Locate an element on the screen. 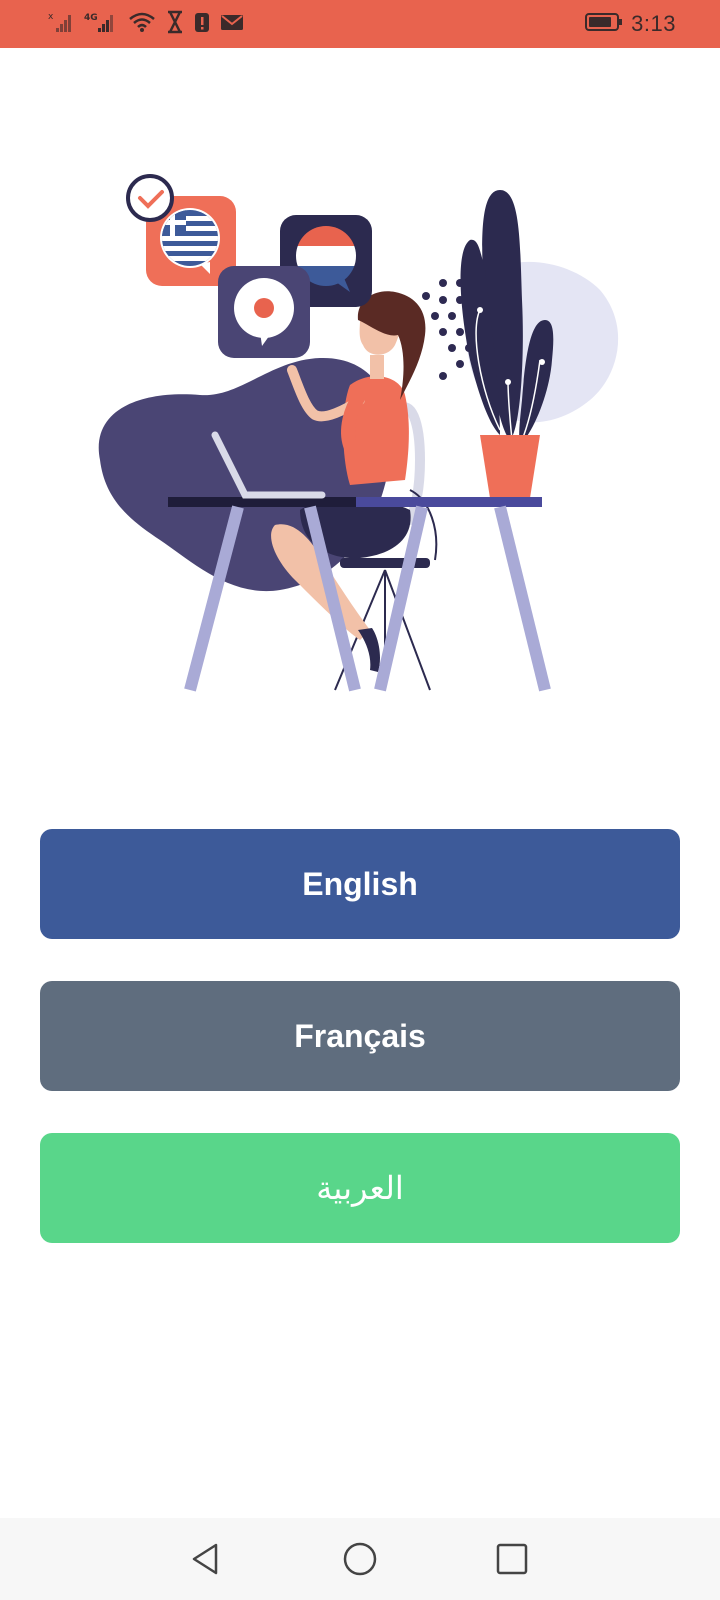 The width and height of the screenshot is (720, 1600). network-label: 4G is located at coordinates (91, 18).